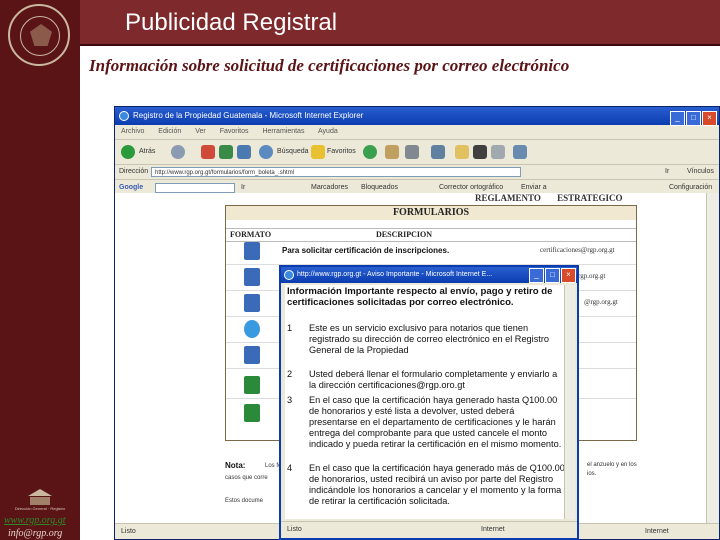 The height and width of the screenshot is (540, 720). Describe the element at coordinates (131, 187) in the screenshot. I see `google-logo: Google` at that location.